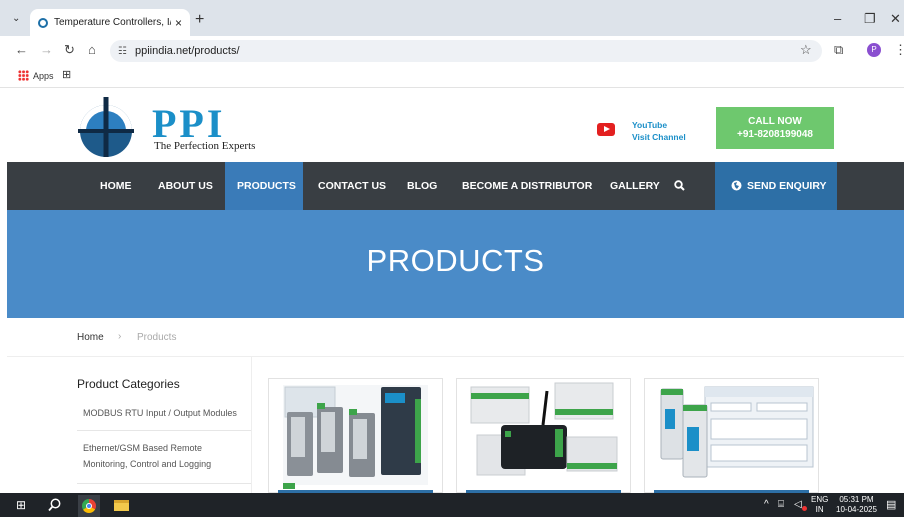 This screenshot has height=517, width=904. I want to click on sidebar-divider, so click(251, 425).